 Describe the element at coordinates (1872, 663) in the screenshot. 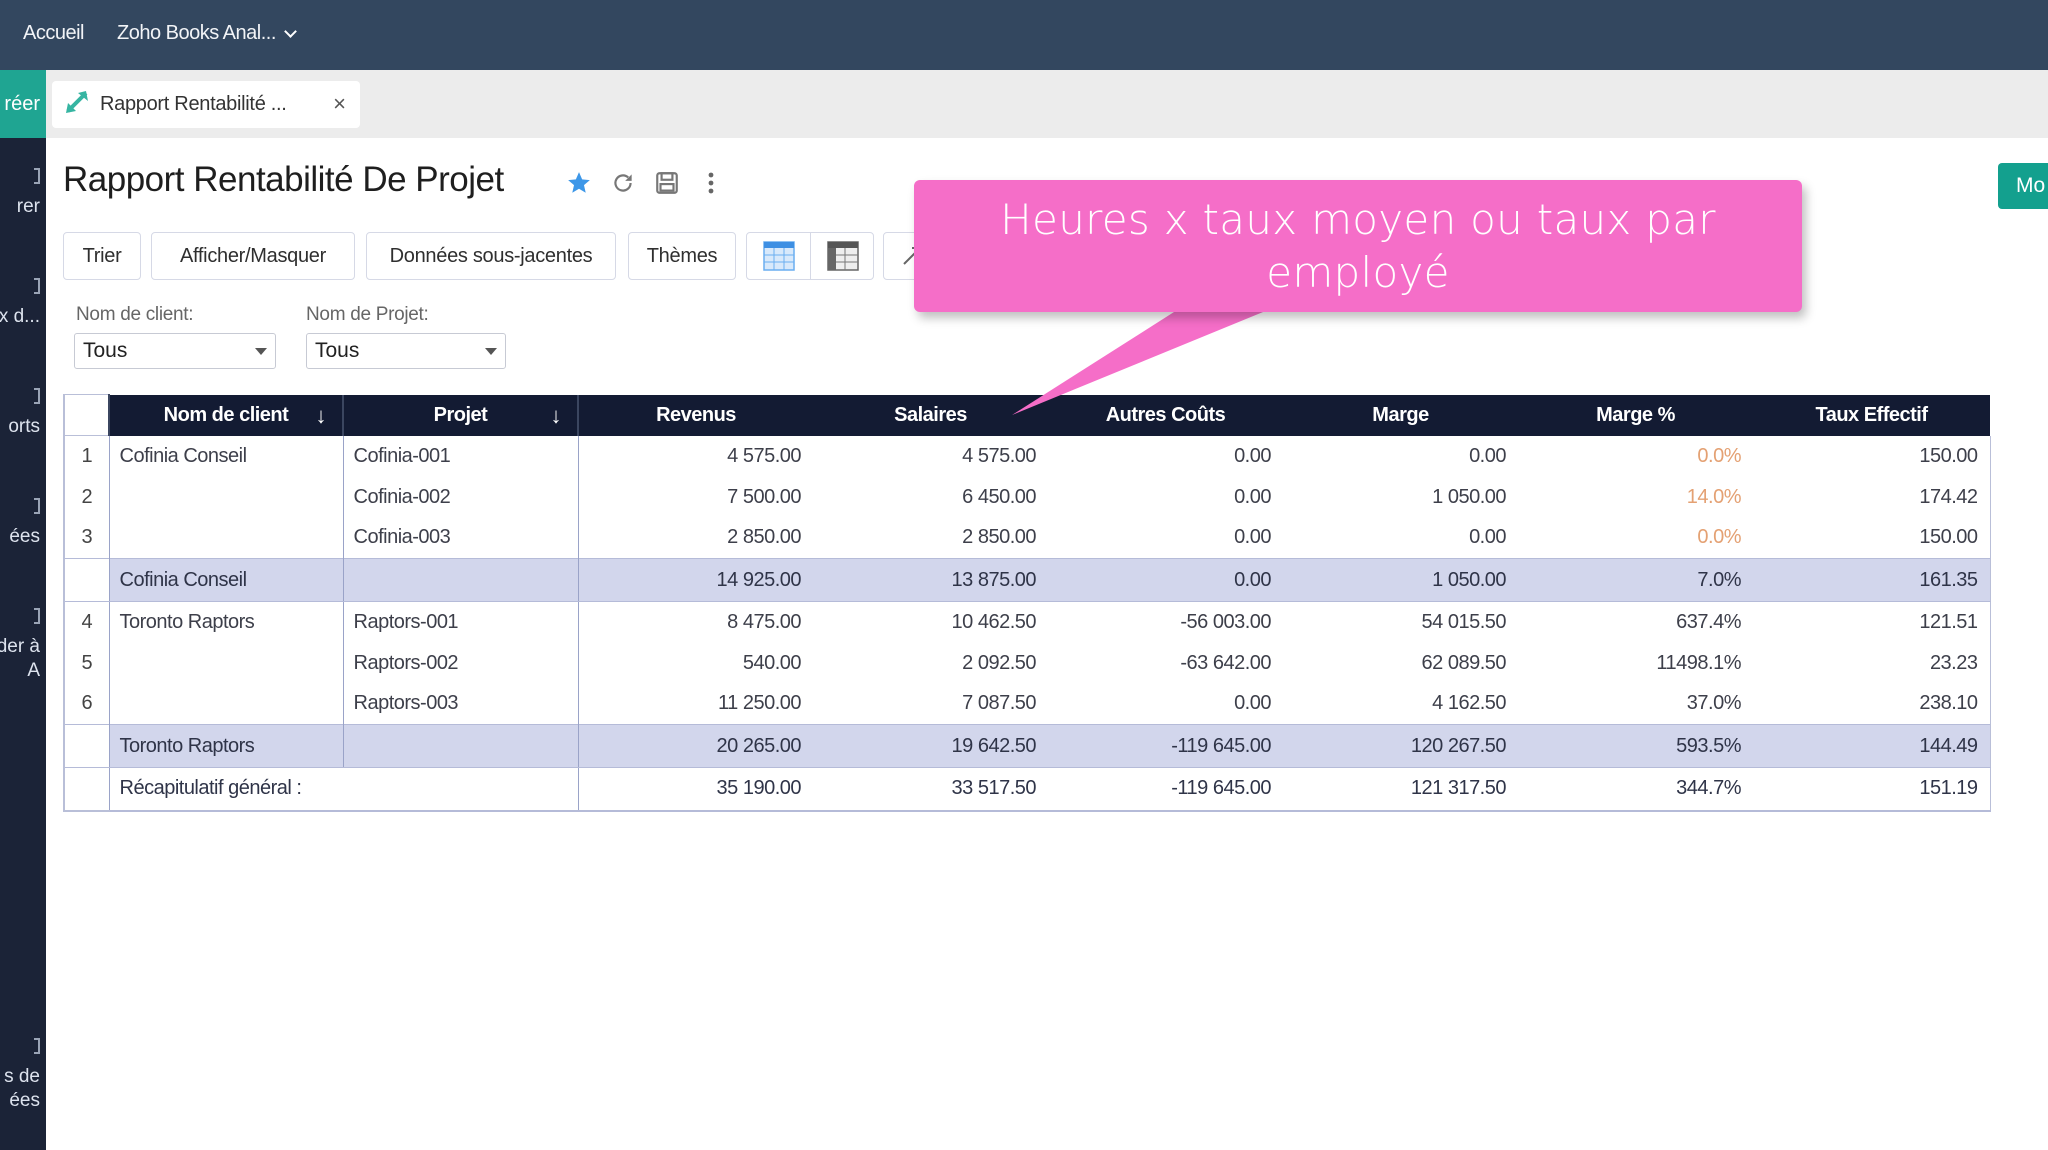

I see `cell-taux: 23.23` at that location.